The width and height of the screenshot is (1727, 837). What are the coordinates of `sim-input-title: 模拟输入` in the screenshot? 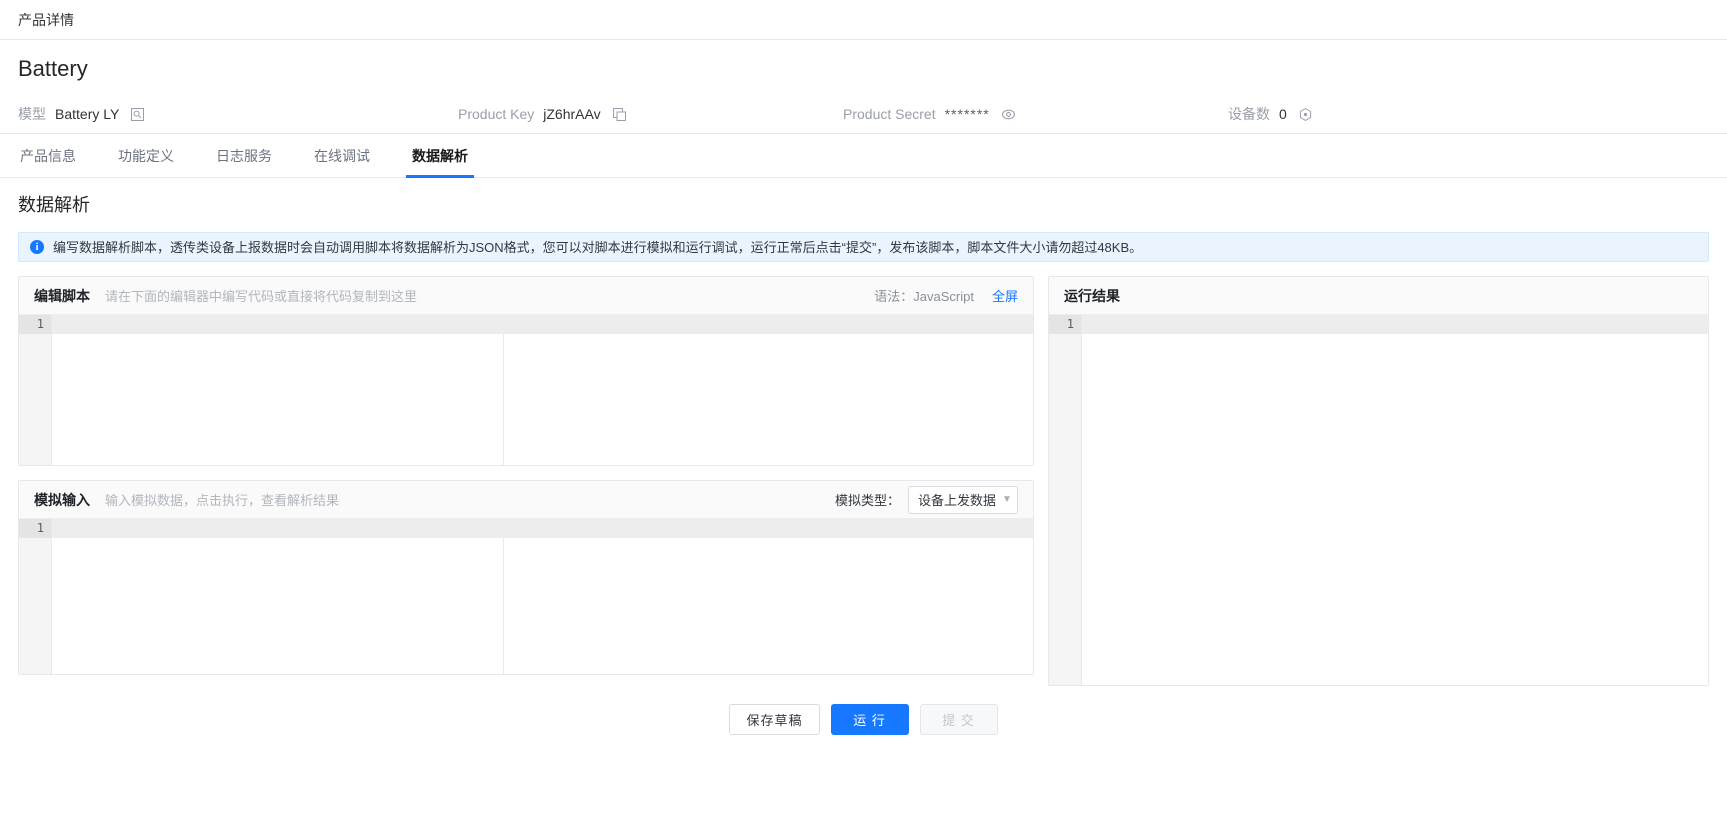 It's located at (62, 499).